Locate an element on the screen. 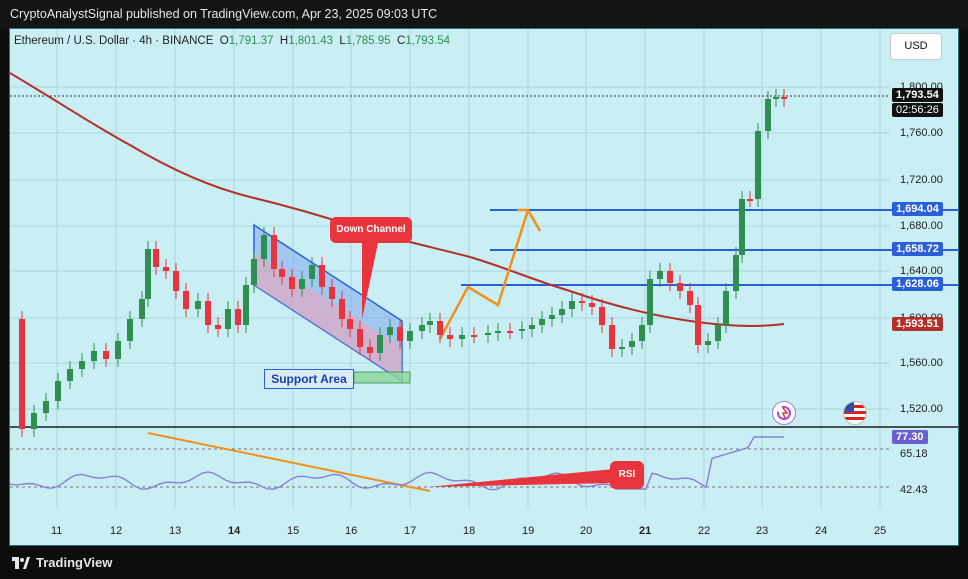 This screenshot has height=579, width=968. high-value: 1,801.43 is located at coordinates (310, 41).